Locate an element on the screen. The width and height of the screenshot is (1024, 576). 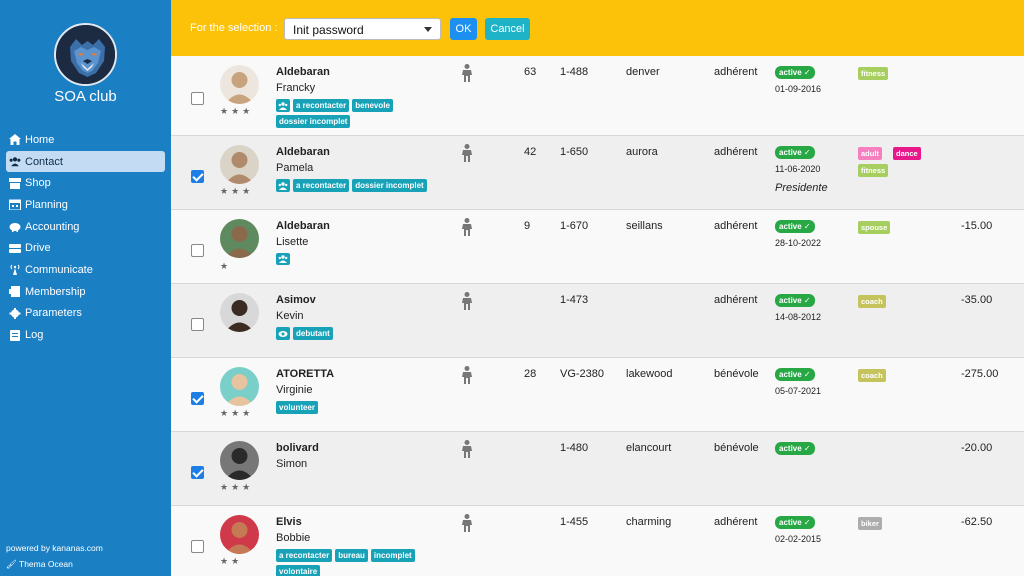
sidebar-item-membership: Membership is located at coordinates (85, 292).